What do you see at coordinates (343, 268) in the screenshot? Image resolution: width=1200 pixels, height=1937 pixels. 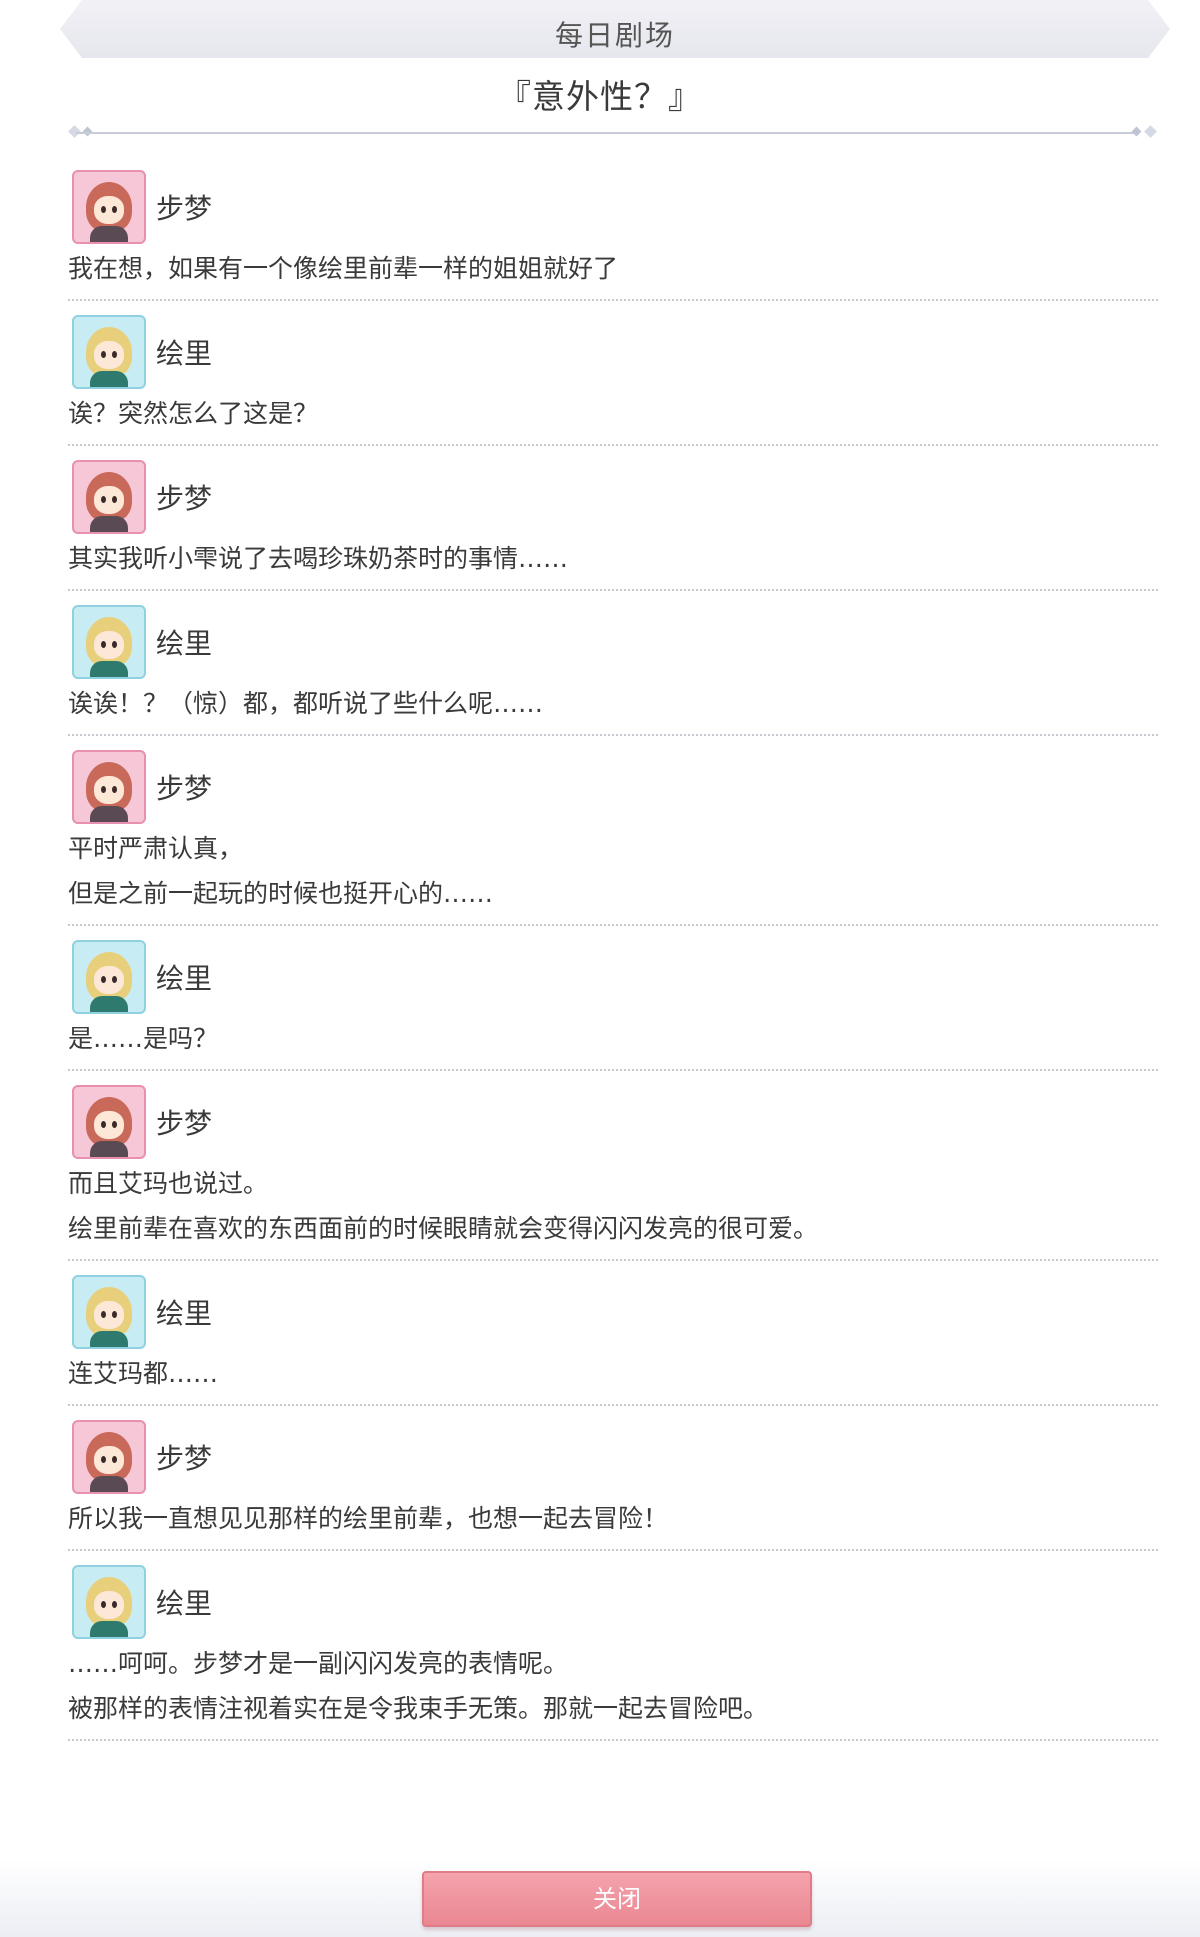 I see `dialogue-line: 我在想，如果有一个像绘里前辈一样的姐姐就好了` at bounding box center [343, 268].